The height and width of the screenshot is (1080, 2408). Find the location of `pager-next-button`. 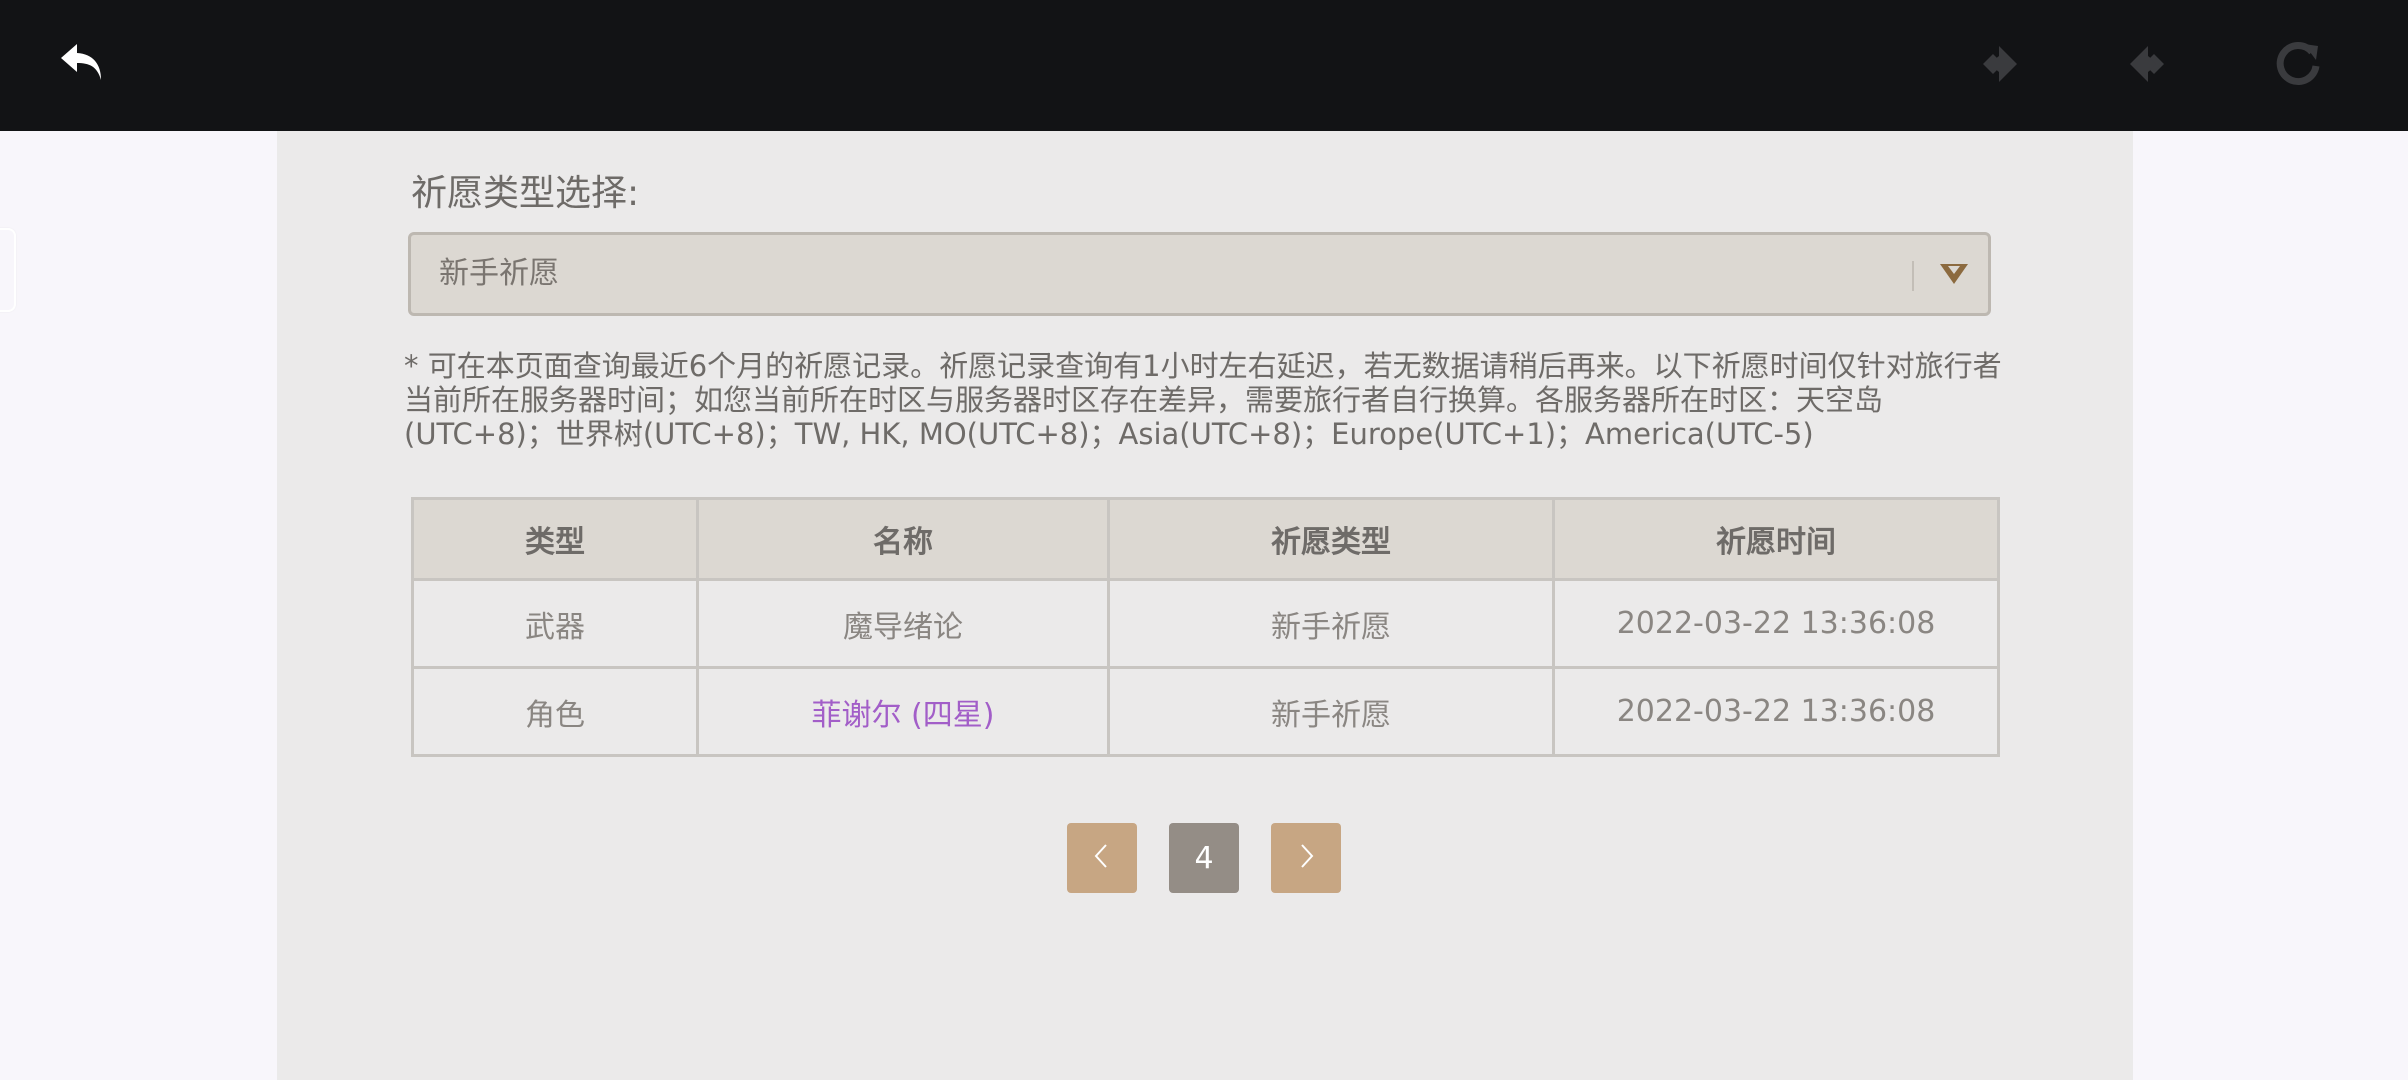

pager-next-button is located at coordinates (1306, 858).